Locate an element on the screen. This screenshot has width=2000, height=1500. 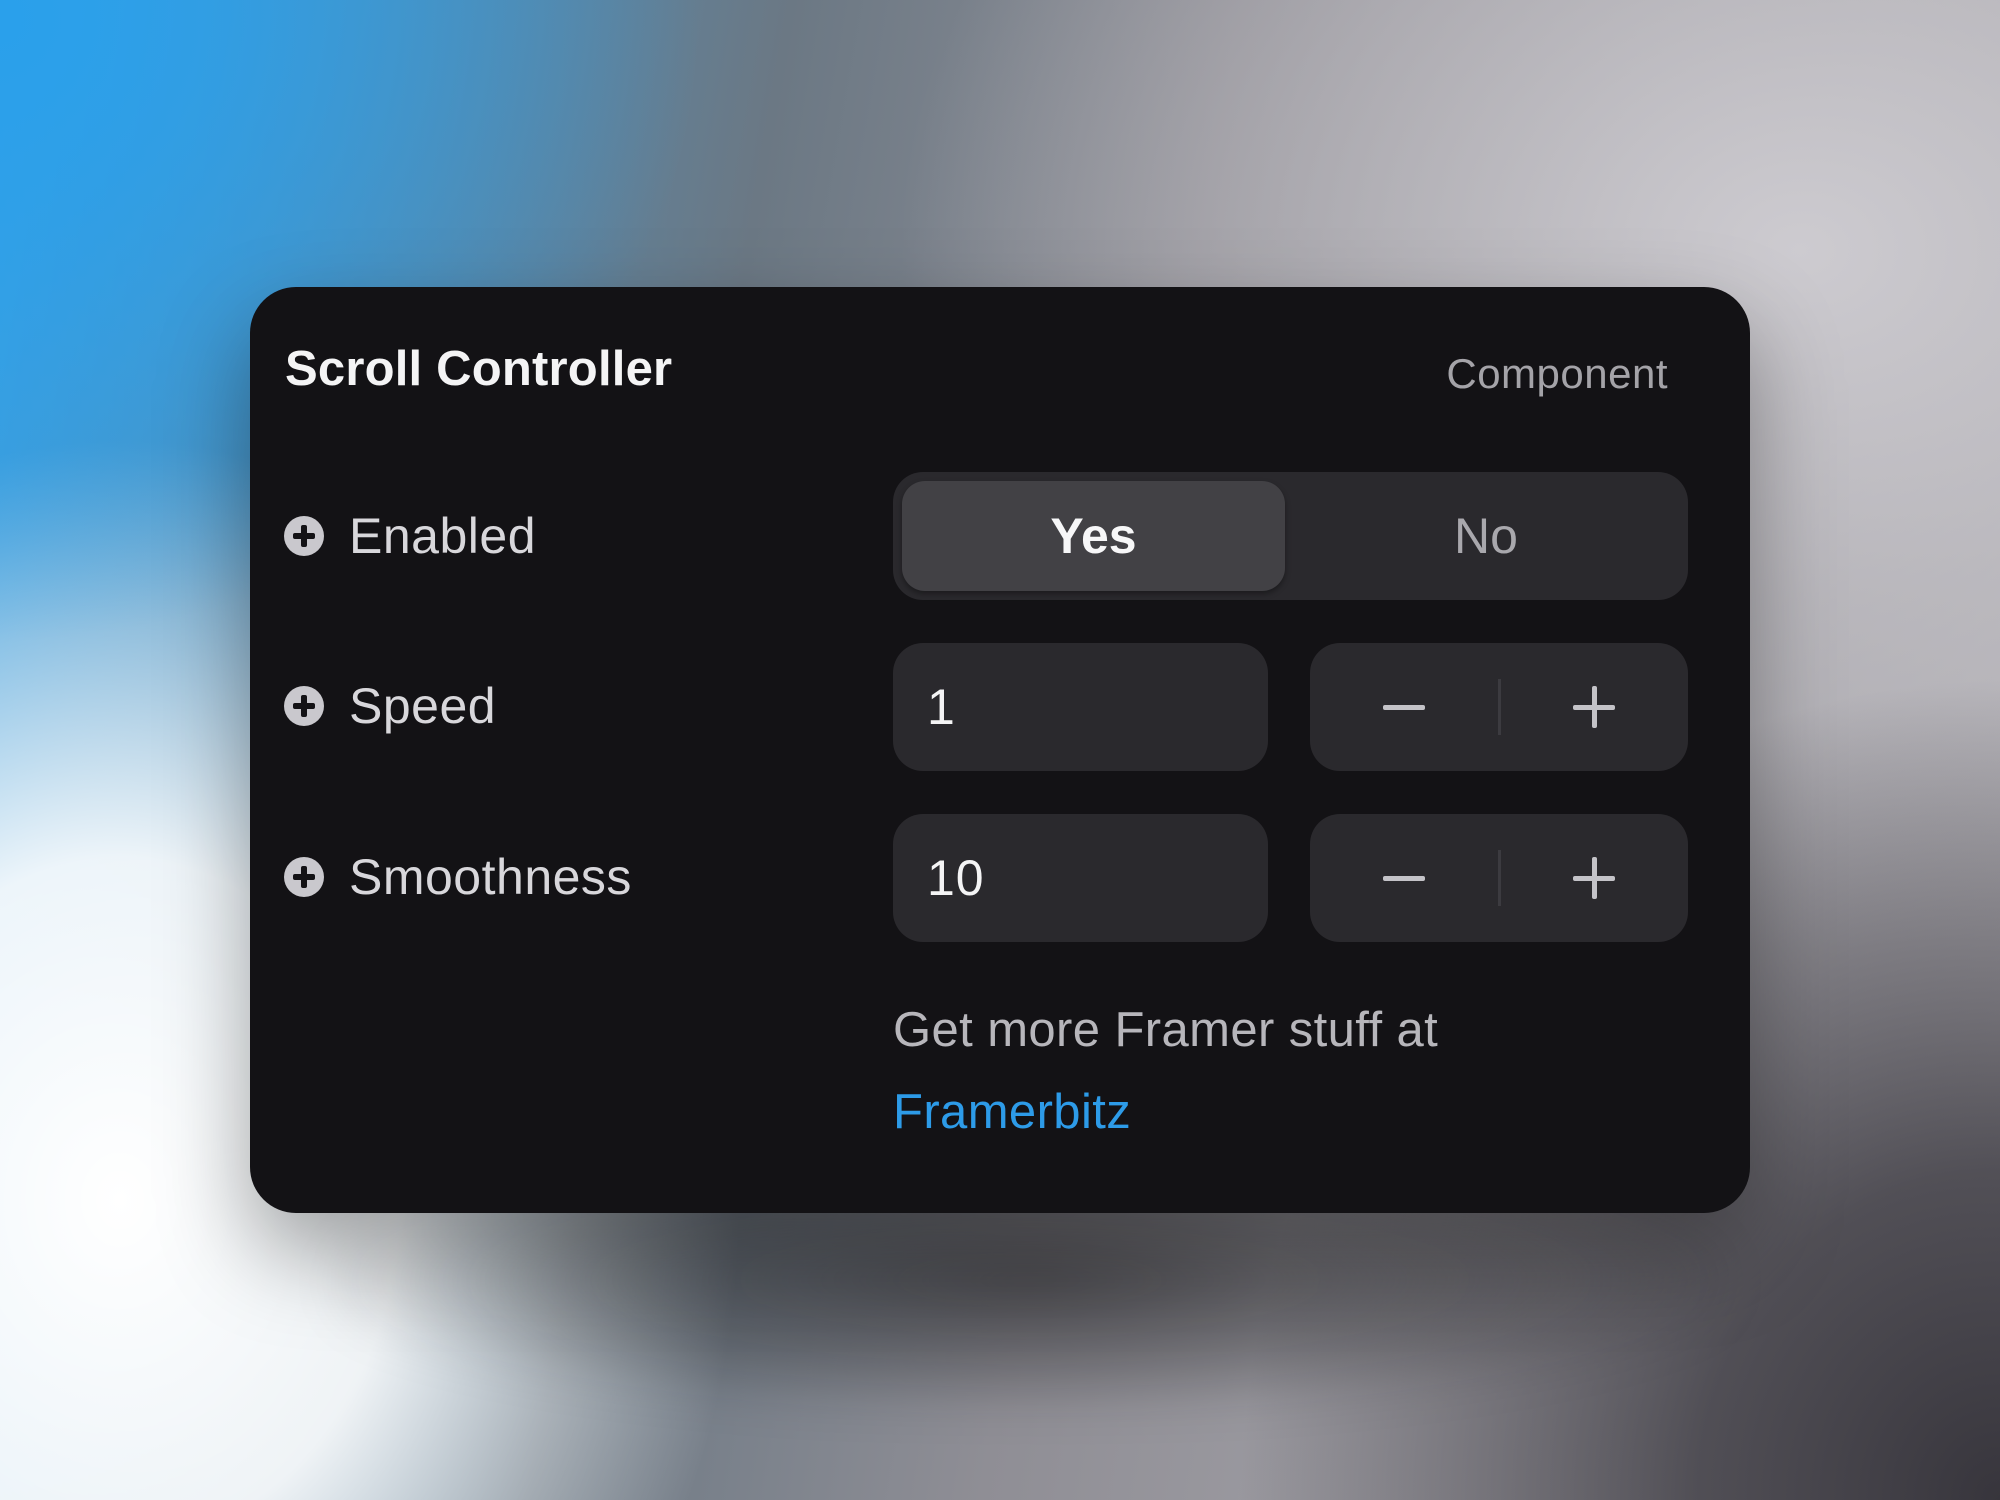
enabled-label: Enabled is located at coordinates (442, 536).